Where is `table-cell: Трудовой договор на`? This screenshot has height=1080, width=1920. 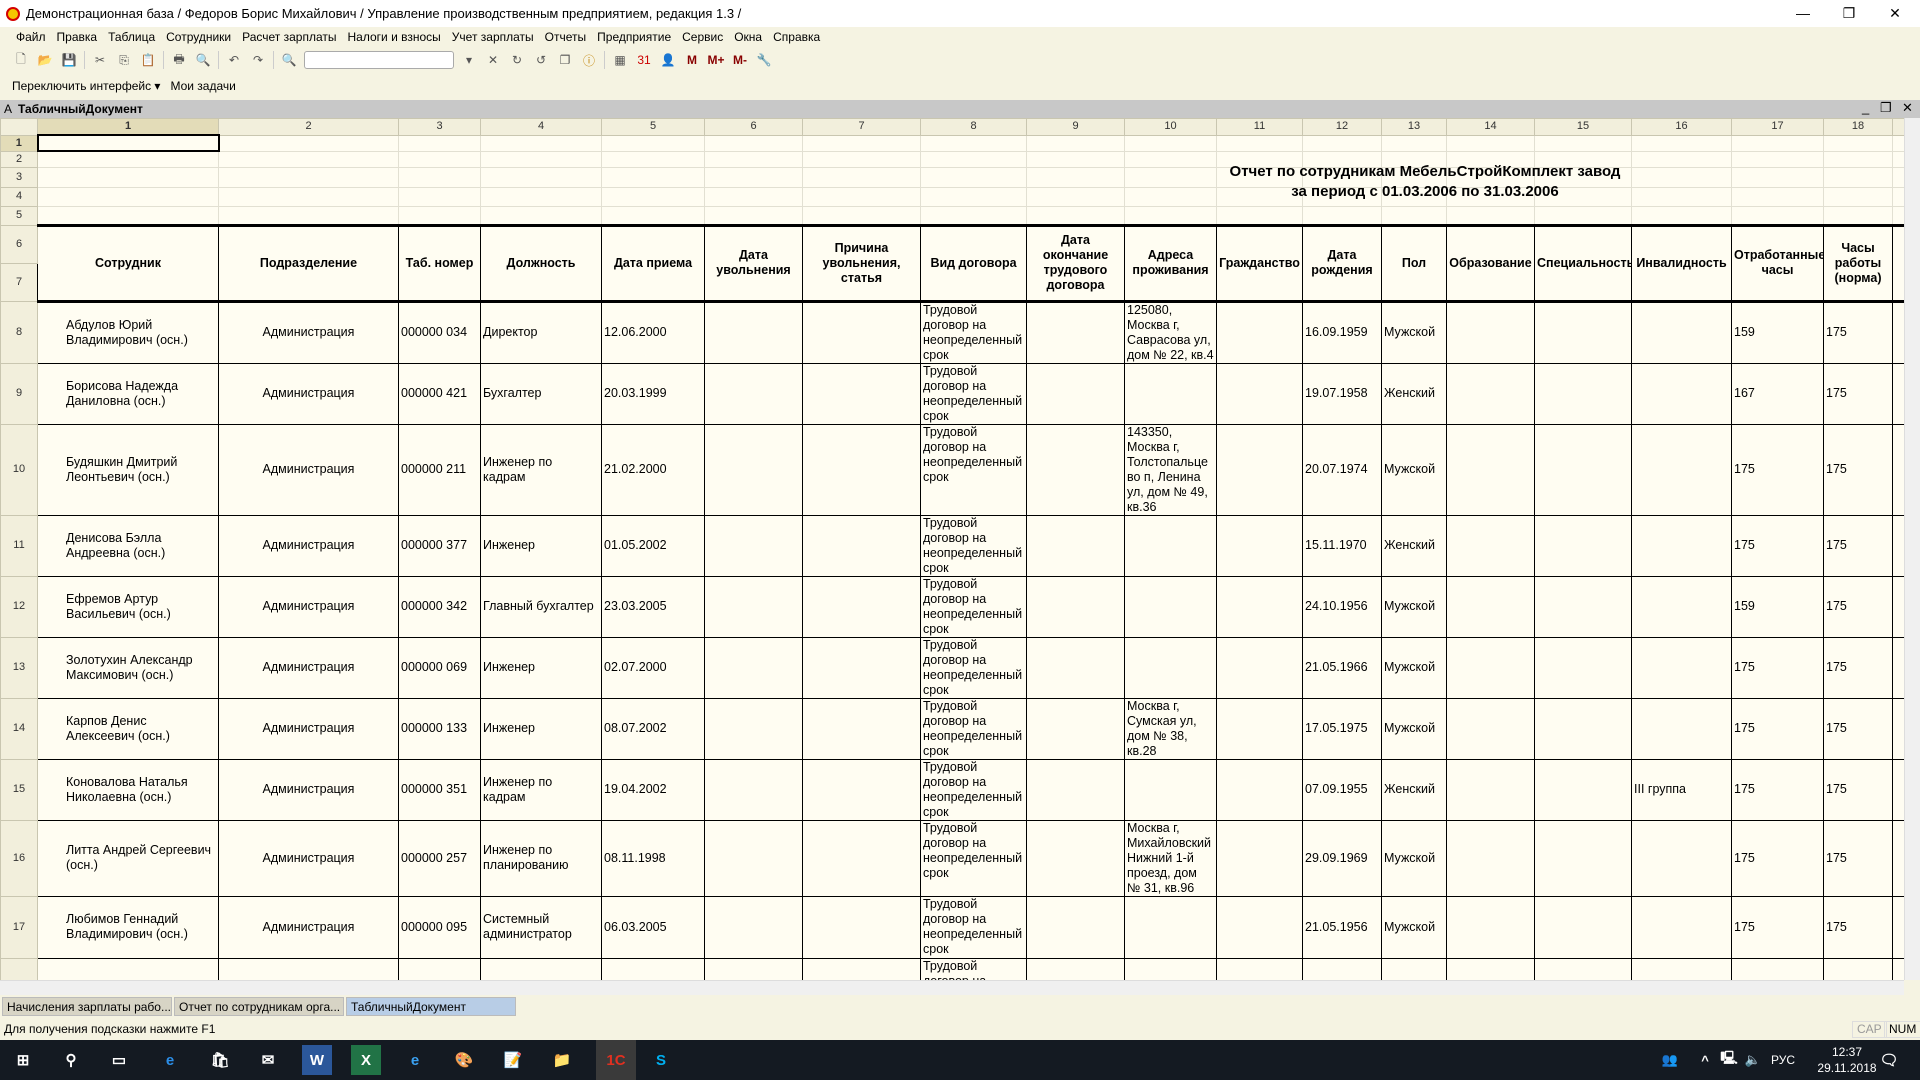 table-cell: Трудовой договор на is located at coordinates (973, 968).